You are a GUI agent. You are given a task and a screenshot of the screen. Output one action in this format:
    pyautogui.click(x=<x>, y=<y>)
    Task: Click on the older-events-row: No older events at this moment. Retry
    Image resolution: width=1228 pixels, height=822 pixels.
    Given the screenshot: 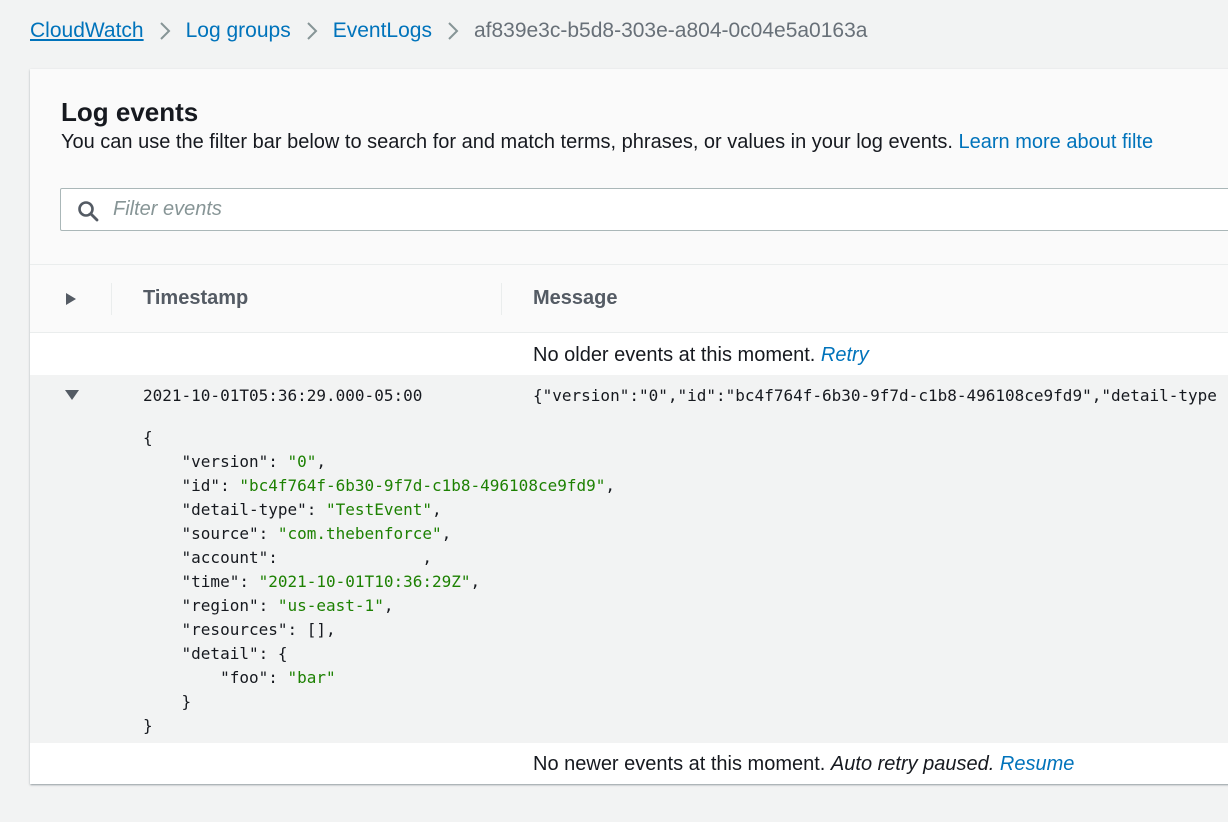 What is the action you would take?
    pyautogui.click(x=629, y=354)
    